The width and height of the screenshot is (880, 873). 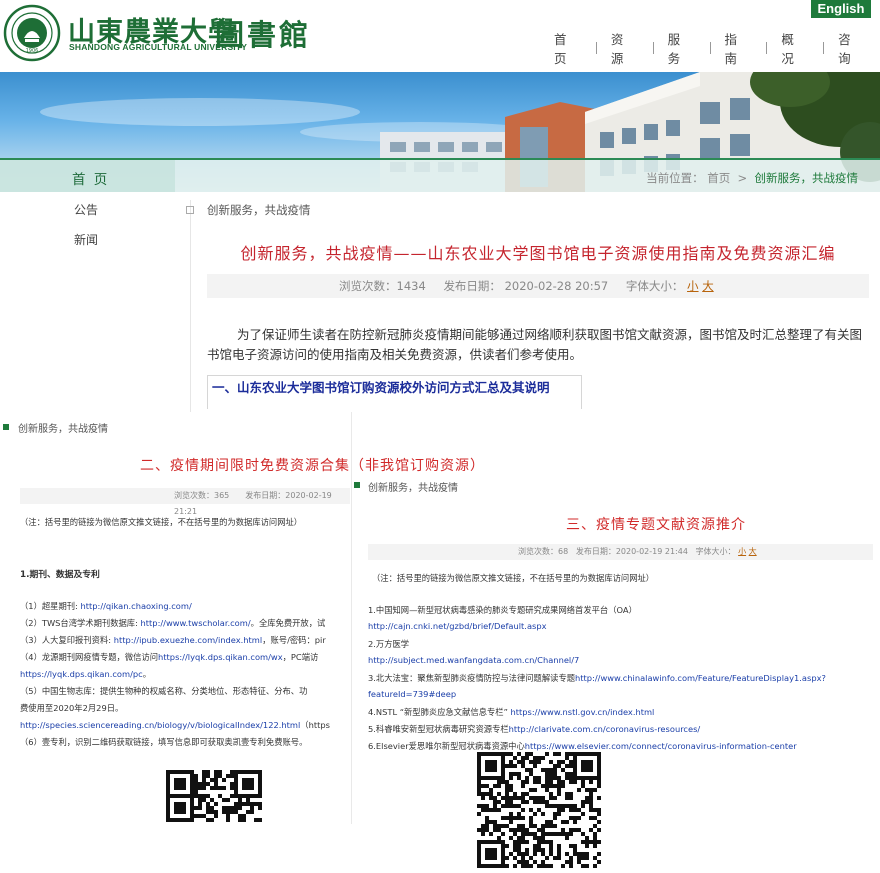 What do you see at coordinates (472, 286) in the screenshot?
I see `publish-date-label: 发布日期：` at bounding box center [472, 286].